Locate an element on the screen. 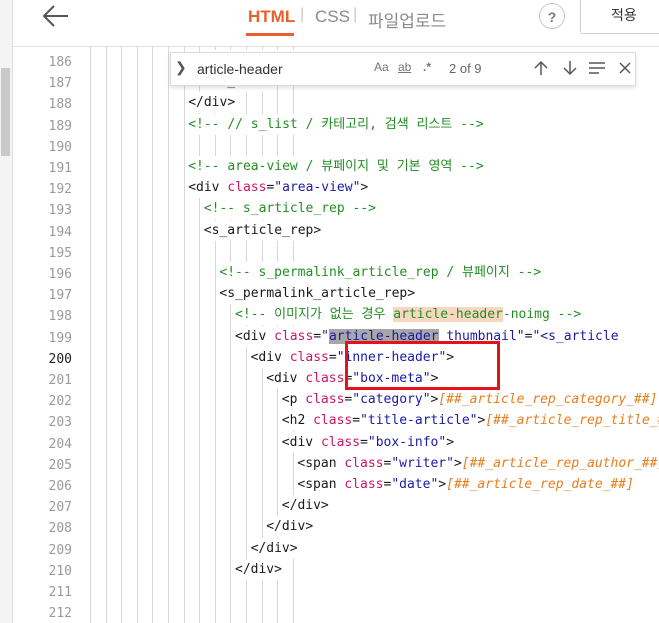 The width and height of the screenshot is (659, 623). tab-css: CSS is located at coordinates (332, 17).